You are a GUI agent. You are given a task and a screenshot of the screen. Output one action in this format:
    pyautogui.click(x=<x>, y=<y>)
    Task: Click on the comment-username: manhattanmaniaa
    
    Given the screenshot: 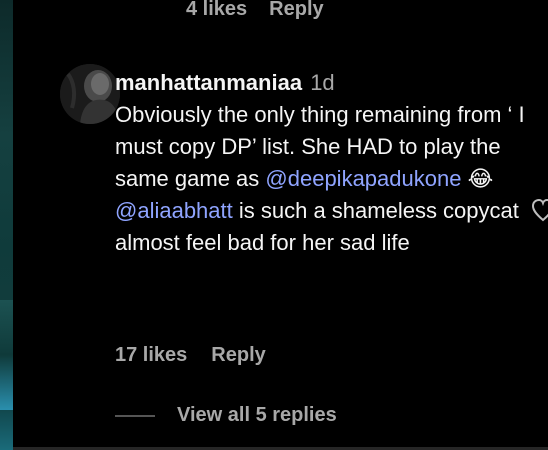 What is the action you would take?
    pyautogui.click(x=208, y=82)
    